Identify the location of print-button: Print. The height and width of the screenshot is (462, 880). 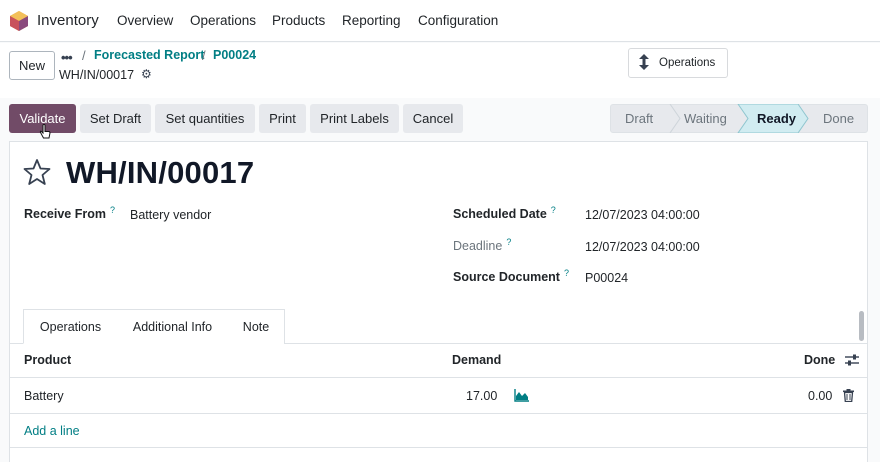
(282, 118).